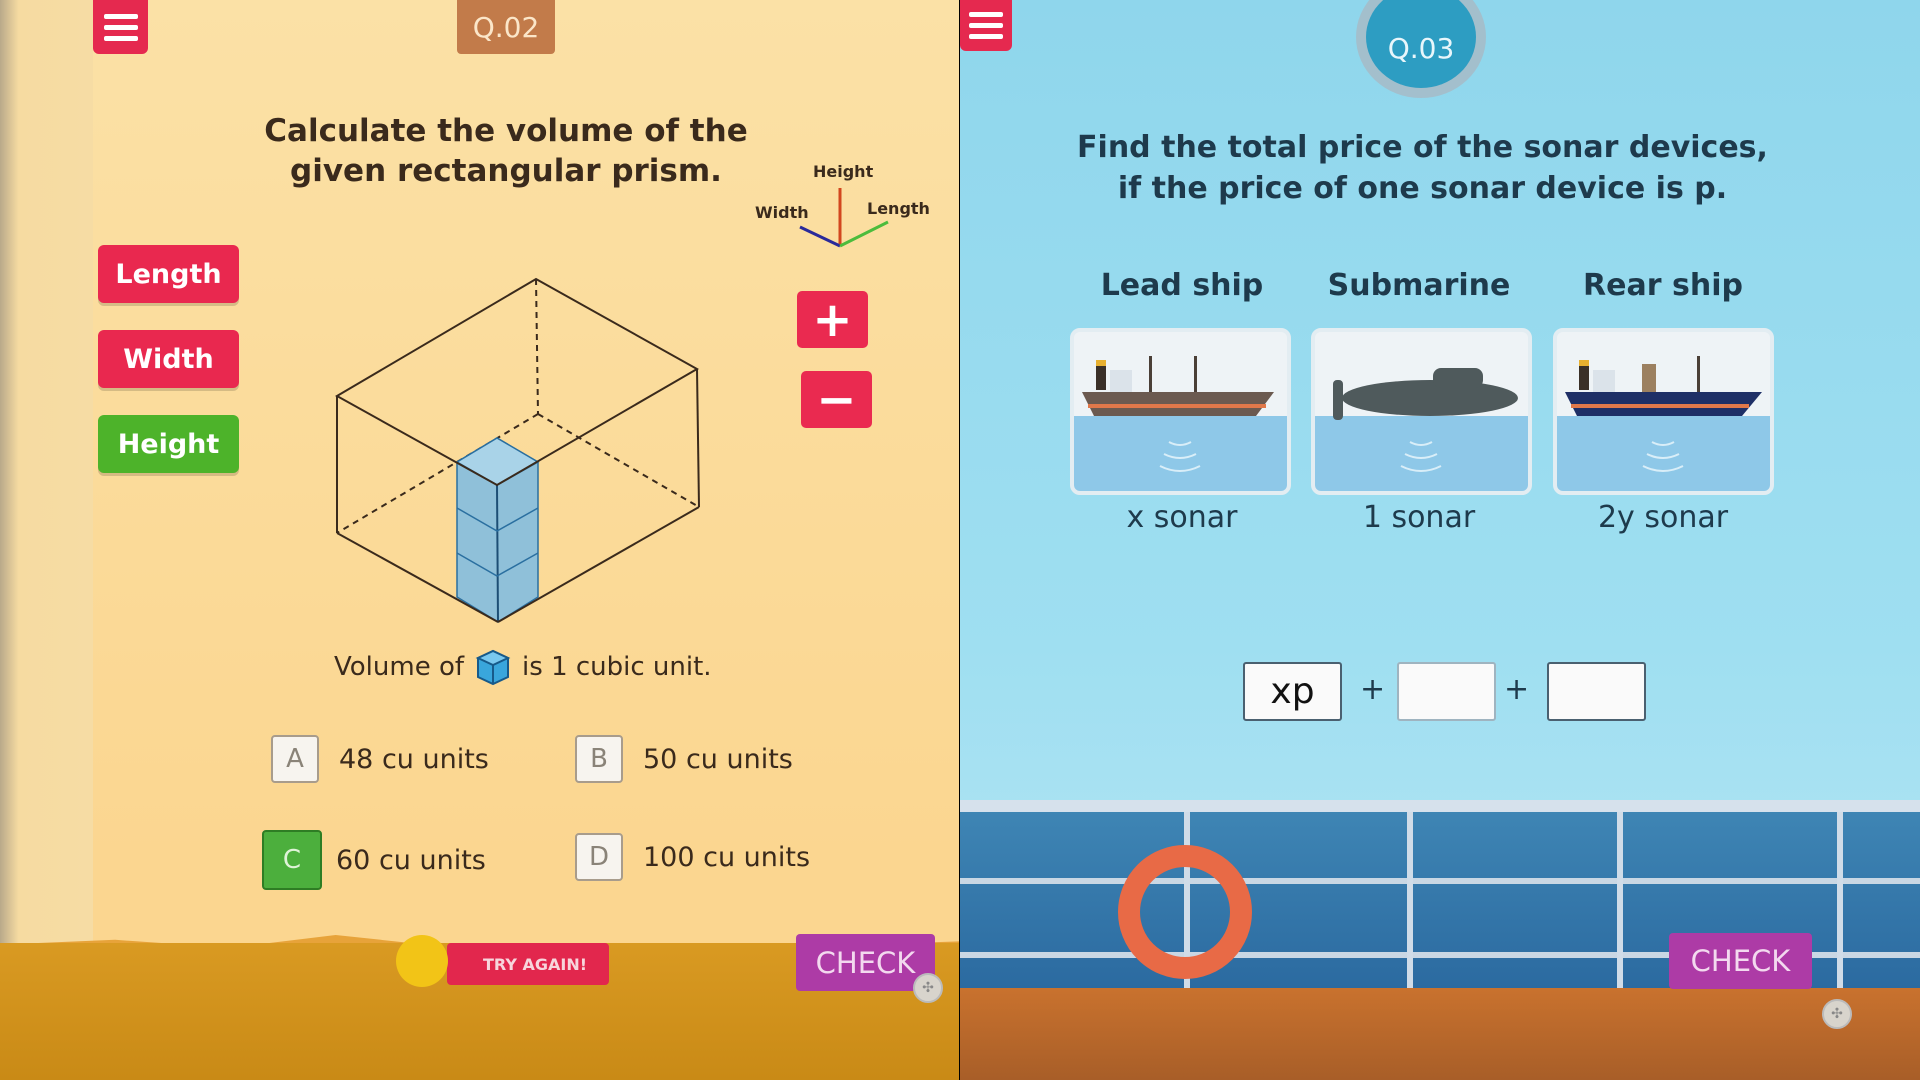  Describe the element at coordinates (986, 14) in the screenshot. I see `hamburger-icon` at that location.